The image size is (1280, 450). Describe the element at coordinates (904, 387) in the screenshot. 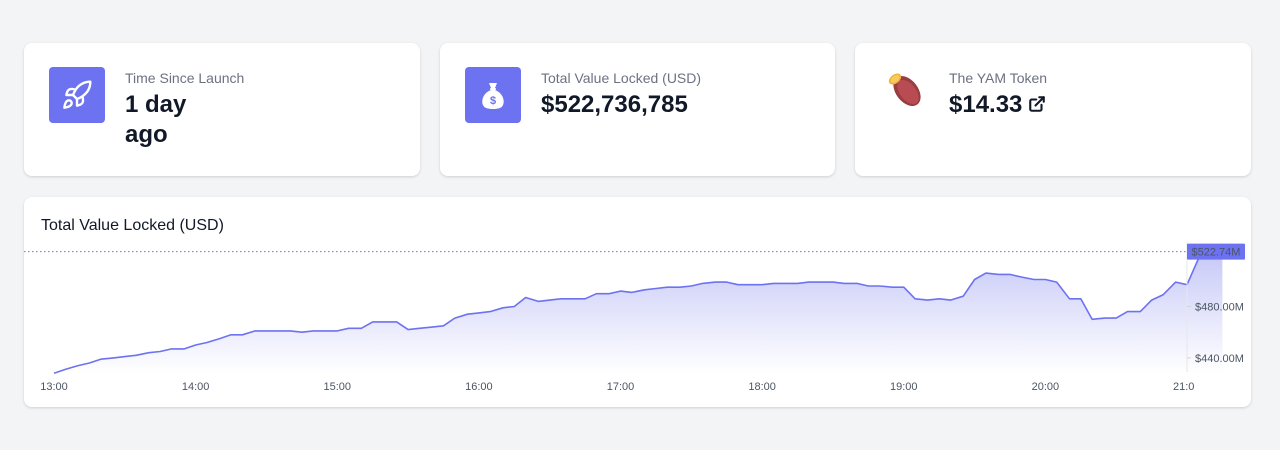

I see `x-tick-label: 19:00` at that location.